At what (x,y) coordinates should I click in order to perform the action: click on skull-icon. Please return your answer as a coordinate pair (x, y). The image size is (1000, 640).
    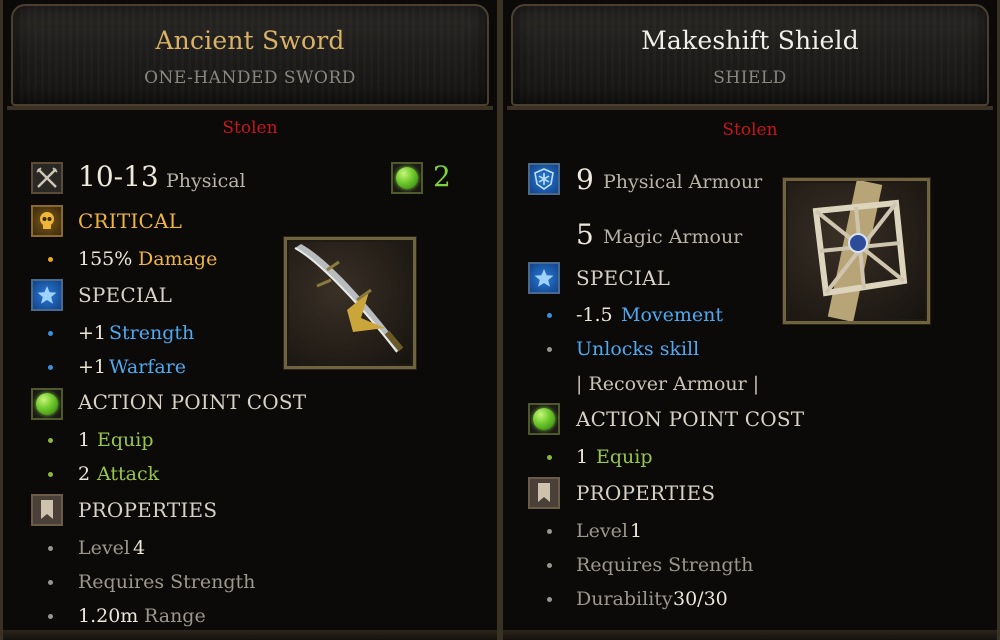
    Looking at the image, I should click on (47, 221).